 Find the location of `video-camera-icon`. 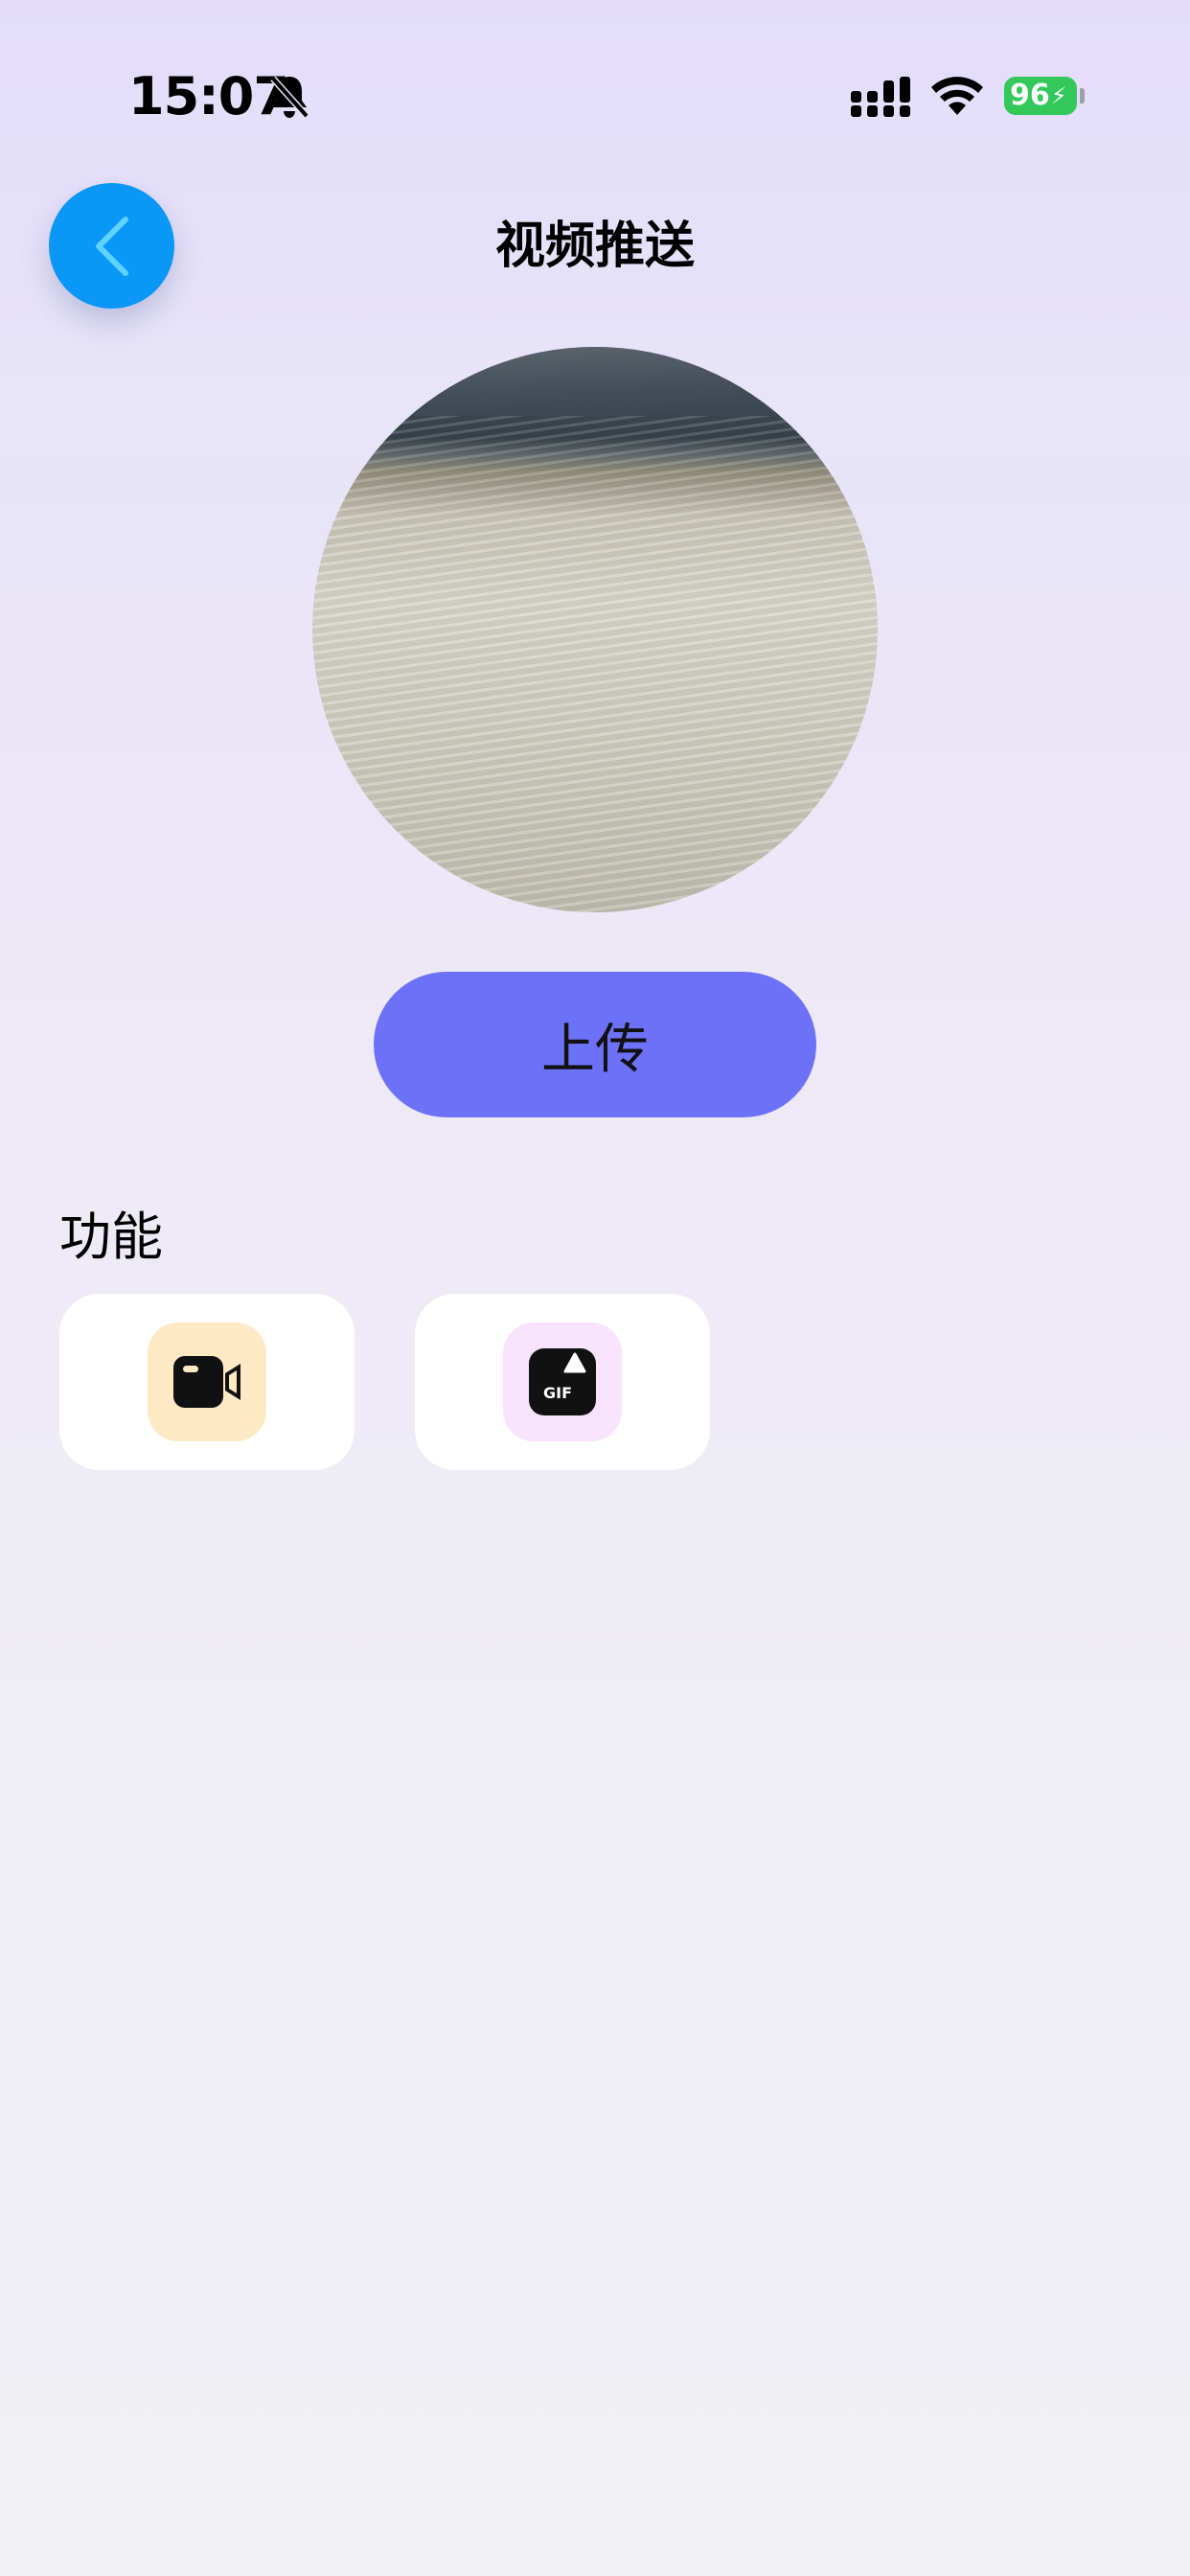

video-camera-icon is located at coordinates (207, 1382).